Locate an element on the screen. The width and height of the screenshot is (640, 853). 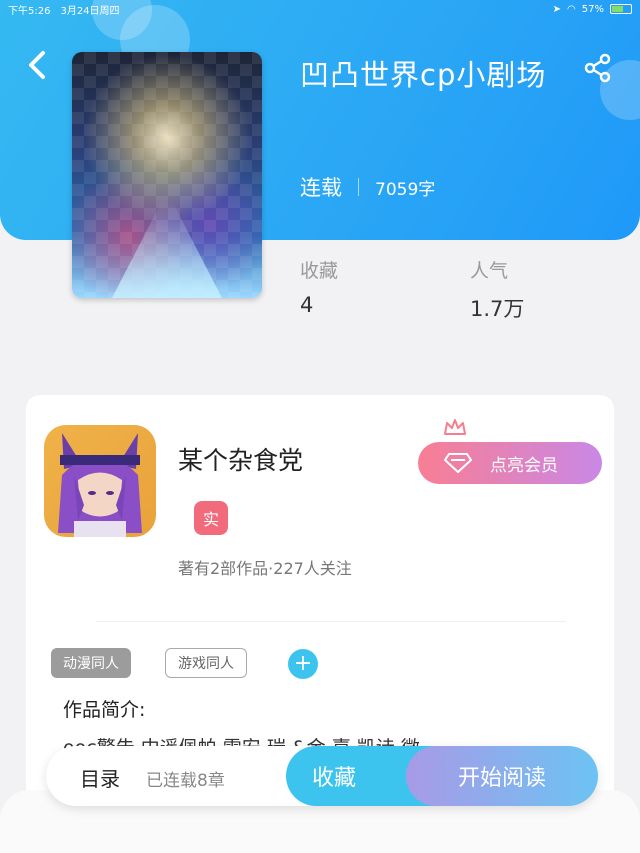
word-count: 7059字 is located at coordinates (405, 189).